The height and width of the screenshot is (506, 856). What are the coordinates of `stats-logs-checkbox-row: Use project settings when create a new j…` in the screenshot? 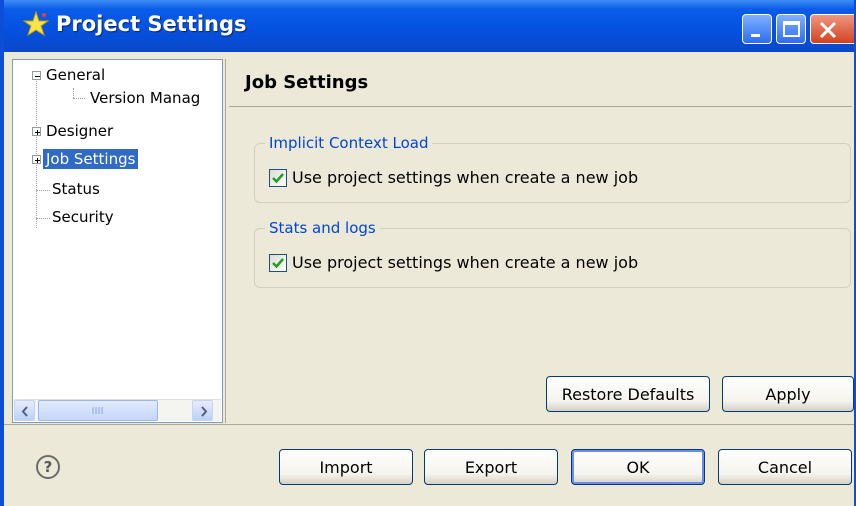 It's located at (549, 263).